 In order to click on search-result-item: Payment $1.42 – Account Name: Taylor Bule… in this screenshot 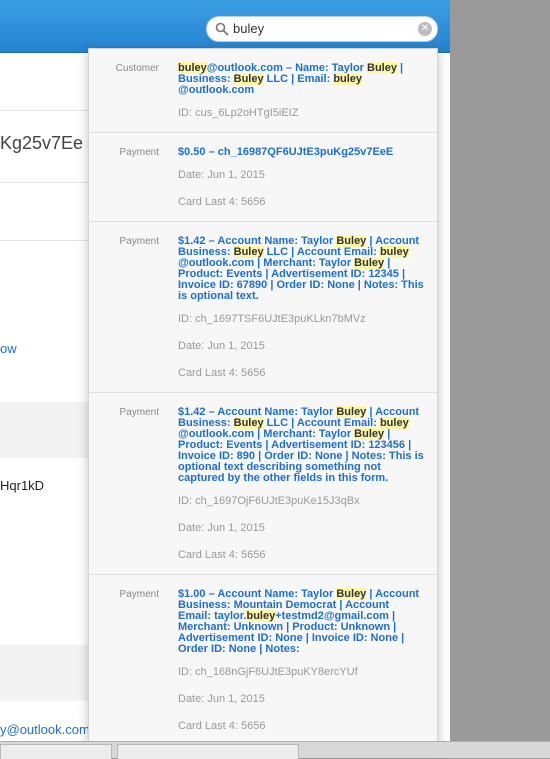, I will do `click(263, 307)`.